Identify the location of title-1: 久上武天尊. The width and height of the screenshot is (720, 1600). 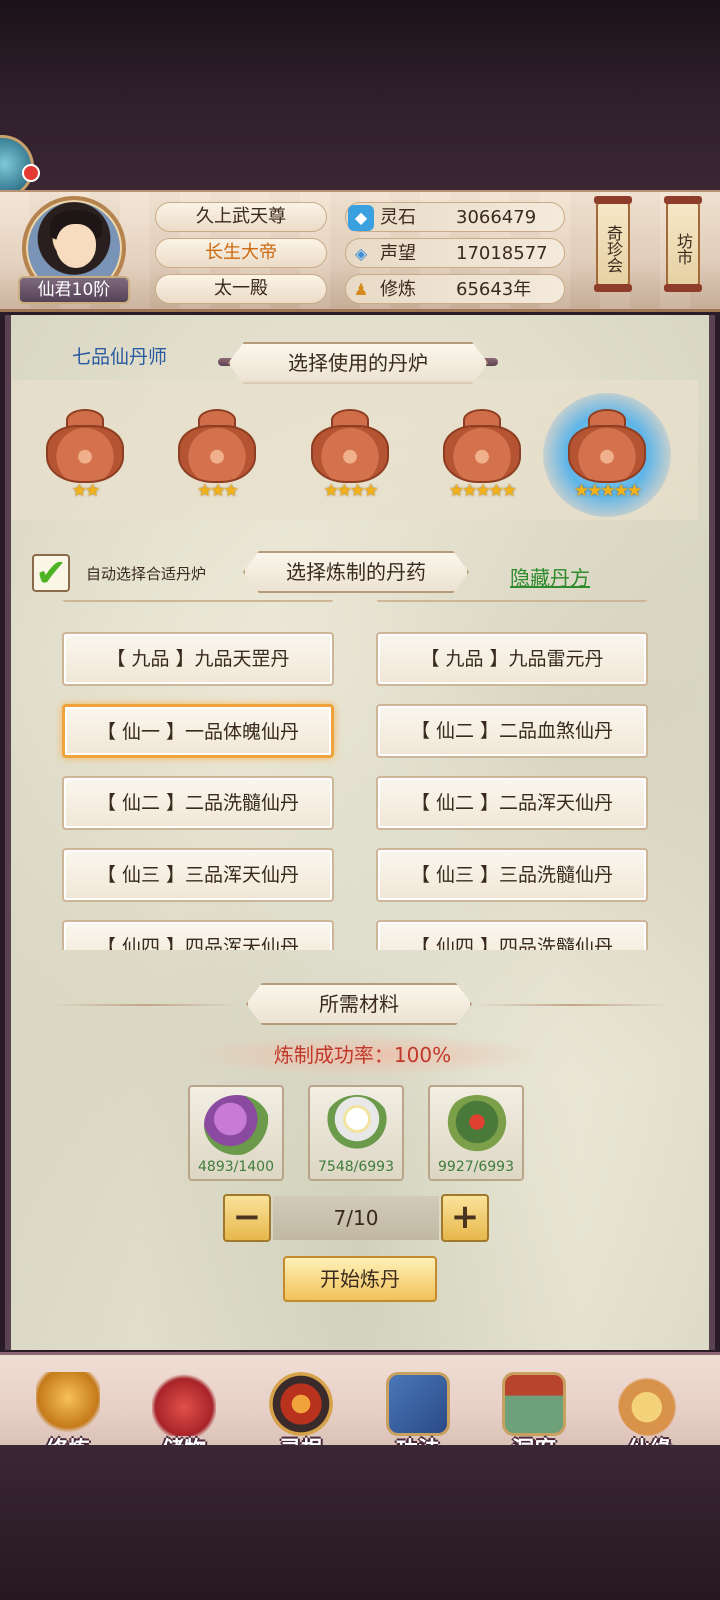
(241, 217).